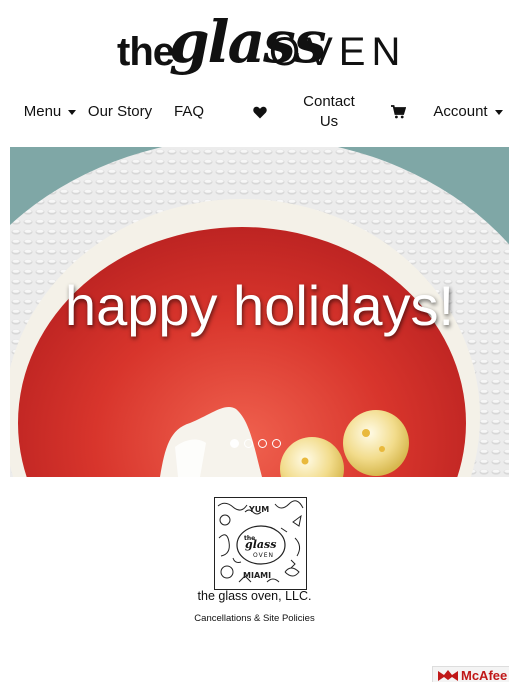  I want to click on stamp-word-miami: MIAMI, so click(257, 575).